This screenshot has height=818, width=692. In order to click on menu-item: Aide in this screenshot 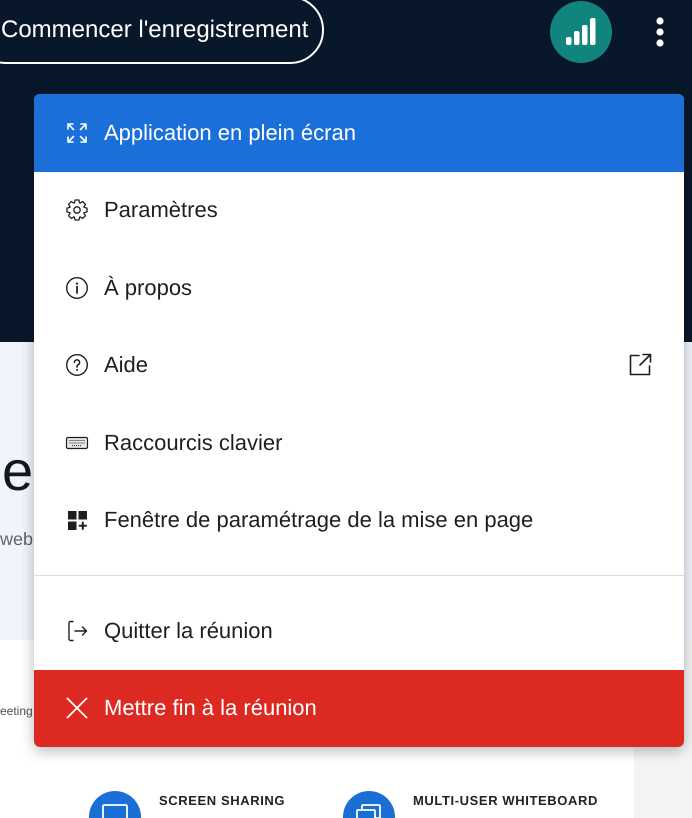, I will do `click(359, 365)`.